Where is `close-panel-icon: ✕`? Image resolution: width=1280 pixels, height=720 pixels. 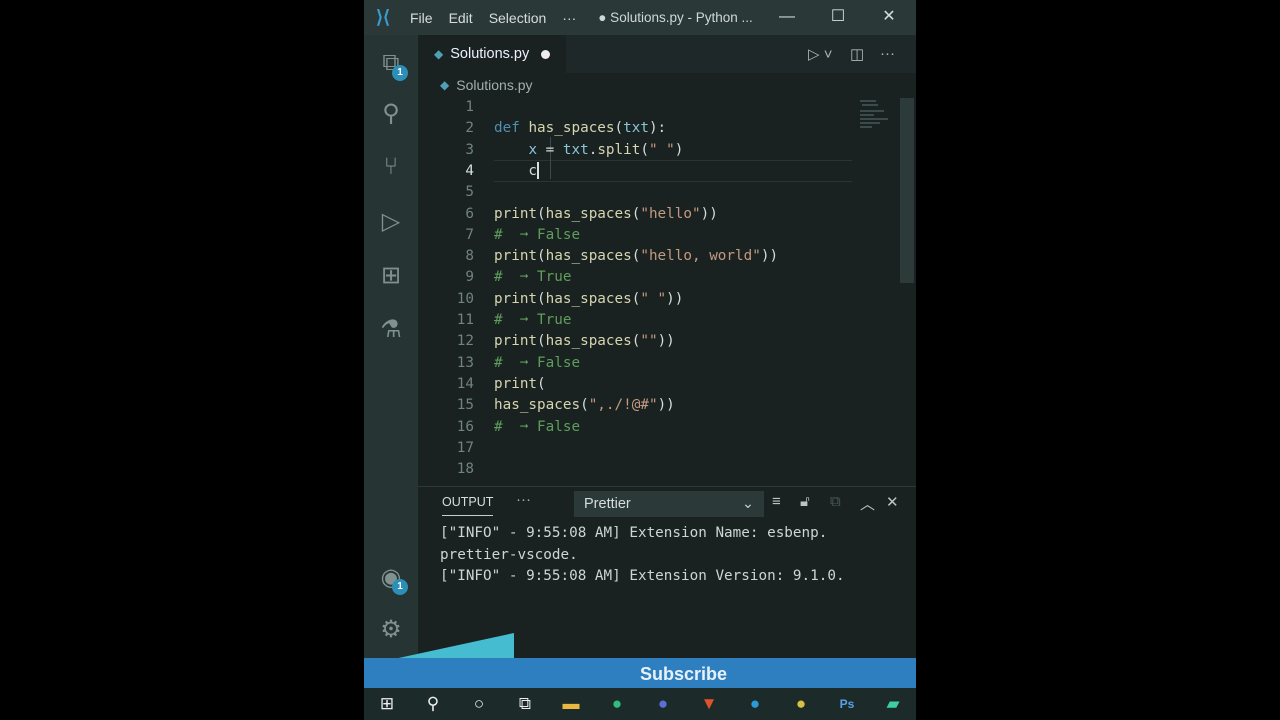
close-panel-icon: ✕ is located at coordinates (892, 502).